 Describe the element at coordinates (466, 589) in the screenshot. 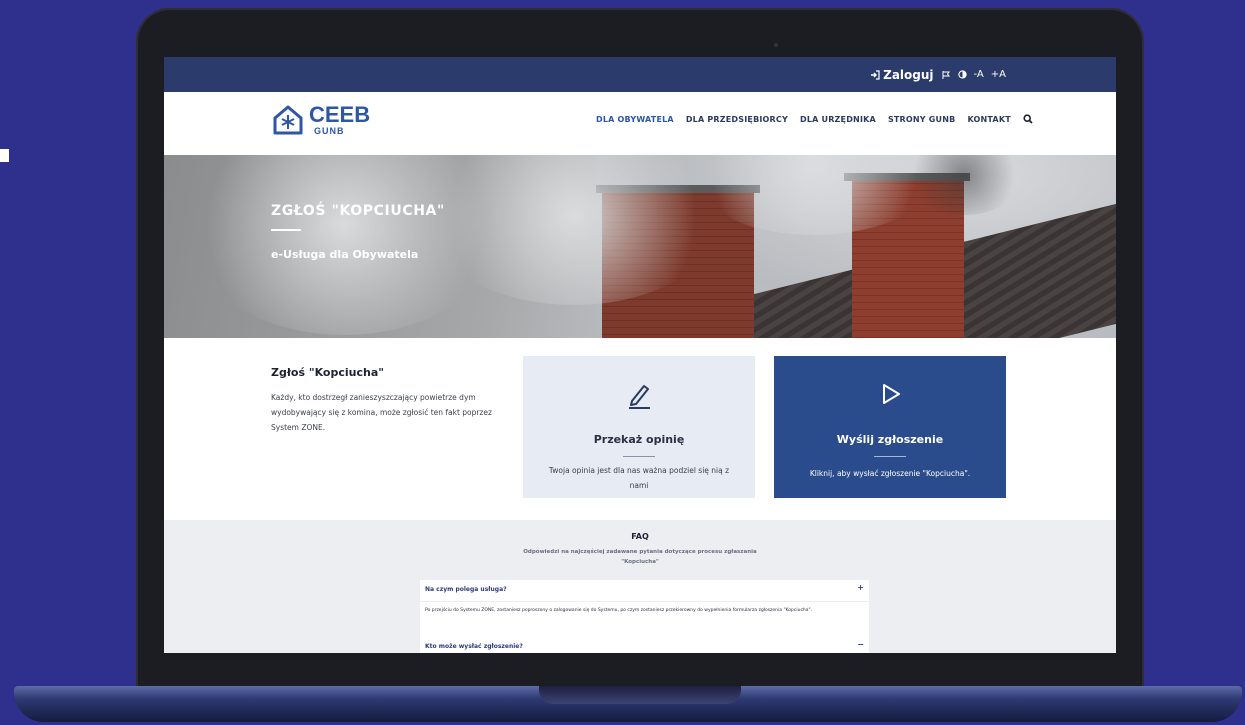

I see `faq-question: Na czym polega usługa?` at that location.